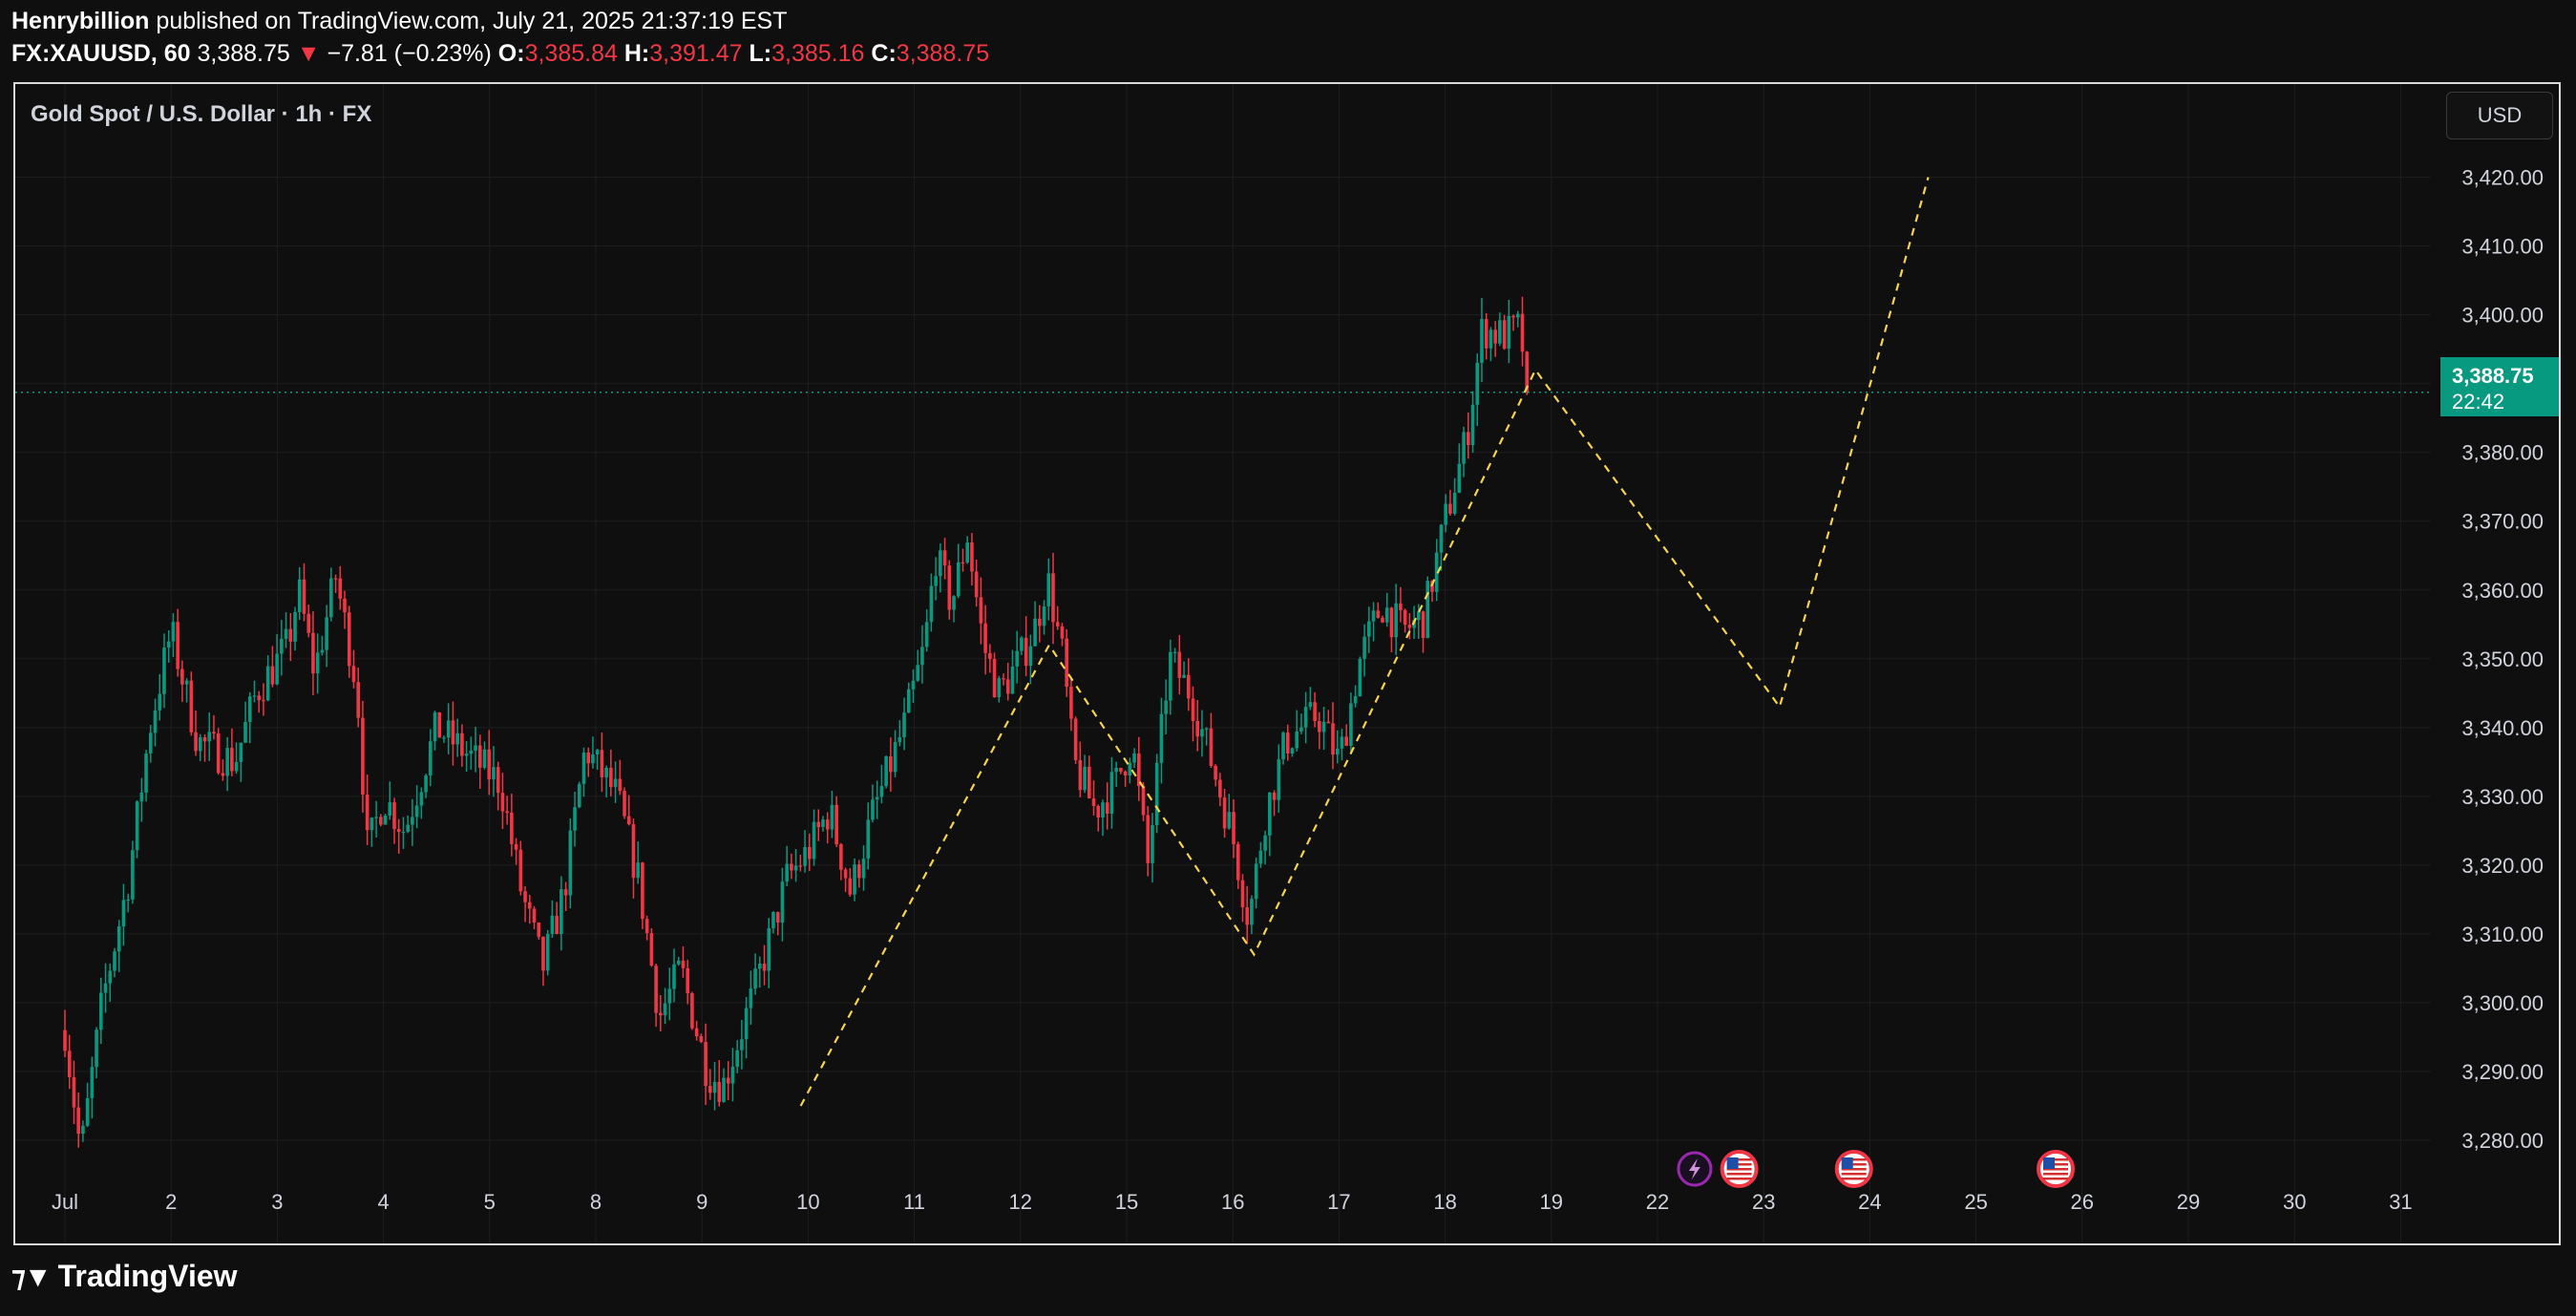 The image size is (2576, 1316). Describe the element at coordinates (1551, 1202) in the screenshot. I see `x-tick-label: 19` at that location.